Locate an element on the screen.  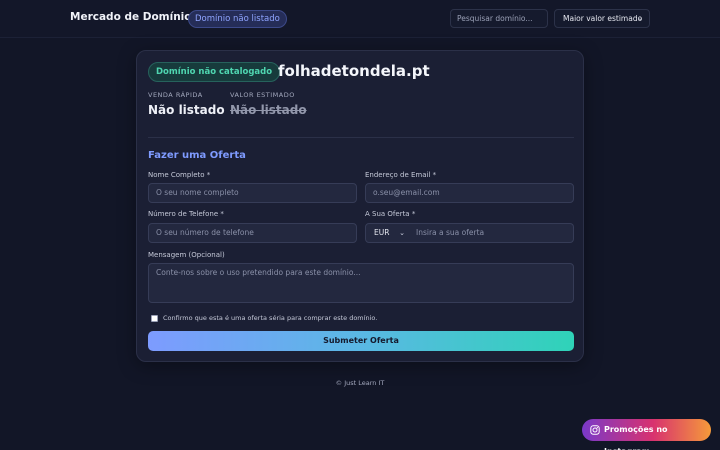
sort-select: Maior valor estimado ⌄ is located at coordinates (602, 18).